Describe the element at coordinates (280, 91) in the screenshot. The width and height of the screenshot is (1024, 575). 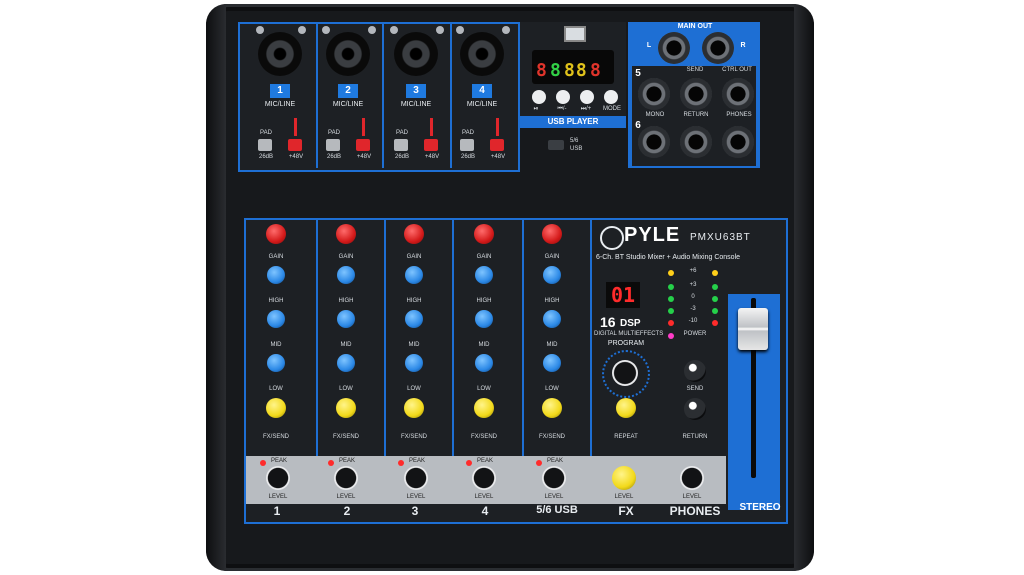
I see `channel-number-1: 1` at that location.